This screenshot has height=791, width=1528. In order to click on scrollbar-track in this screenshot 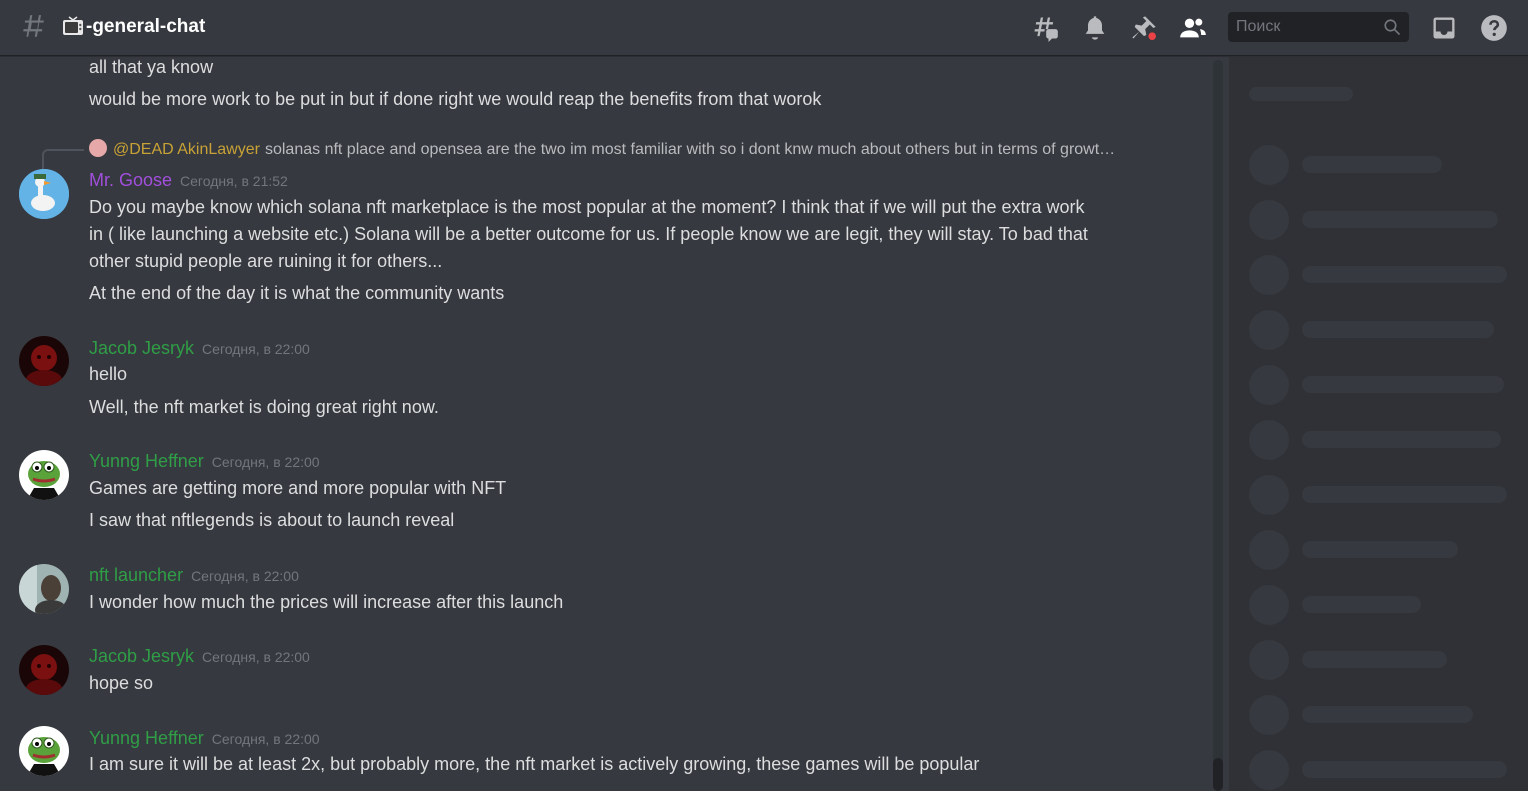, I will do `click(1218, 425)`.